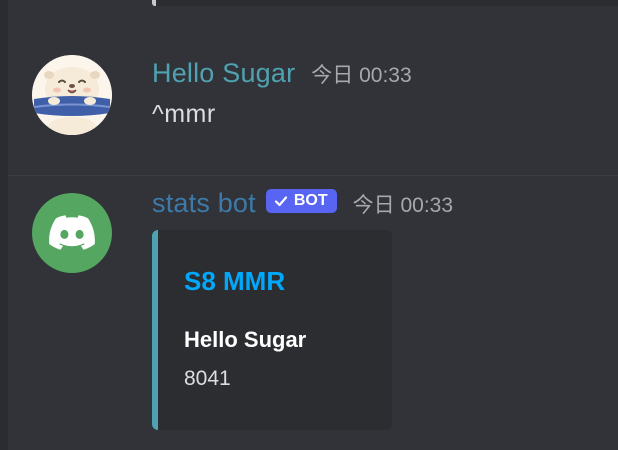 The height and width of the screenshot is (450, 618). I want to click on previous-embed, so click(385, 3).